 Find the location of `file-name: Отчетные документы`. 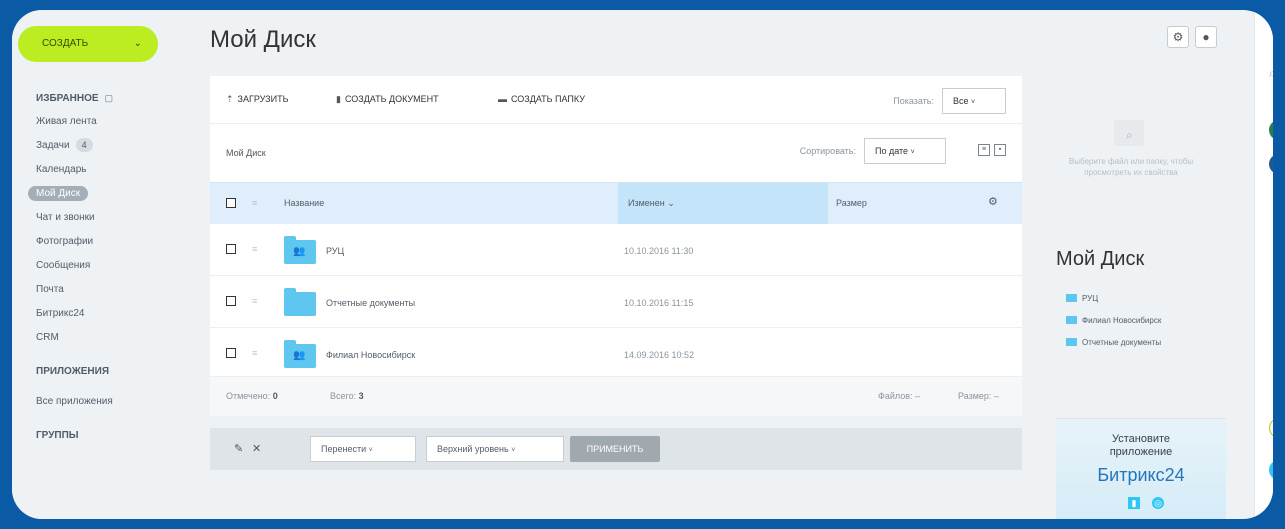

file-name: Отчетные документы is located at coordinates (370, 303).